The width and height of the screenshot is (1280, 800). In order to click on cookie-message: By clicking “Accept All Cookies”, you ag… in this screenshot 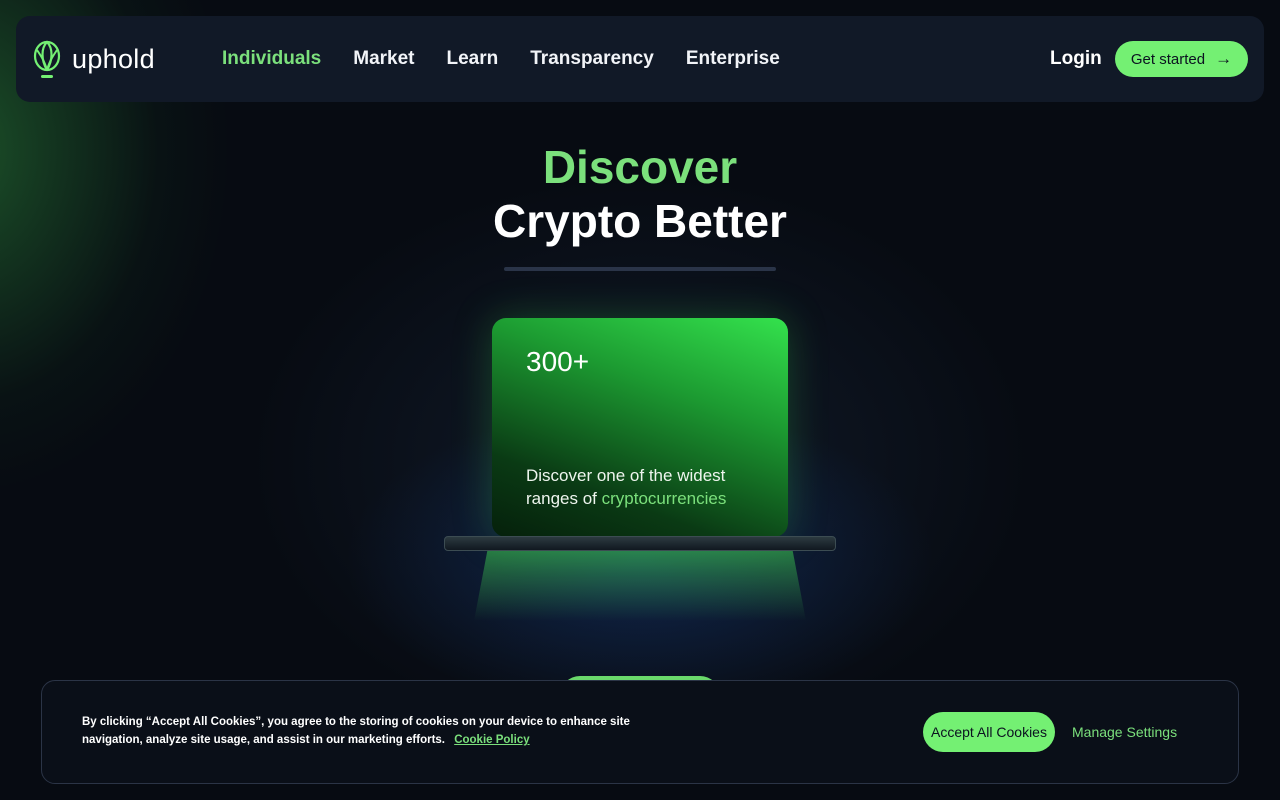, I will do `click(356, 731)`.